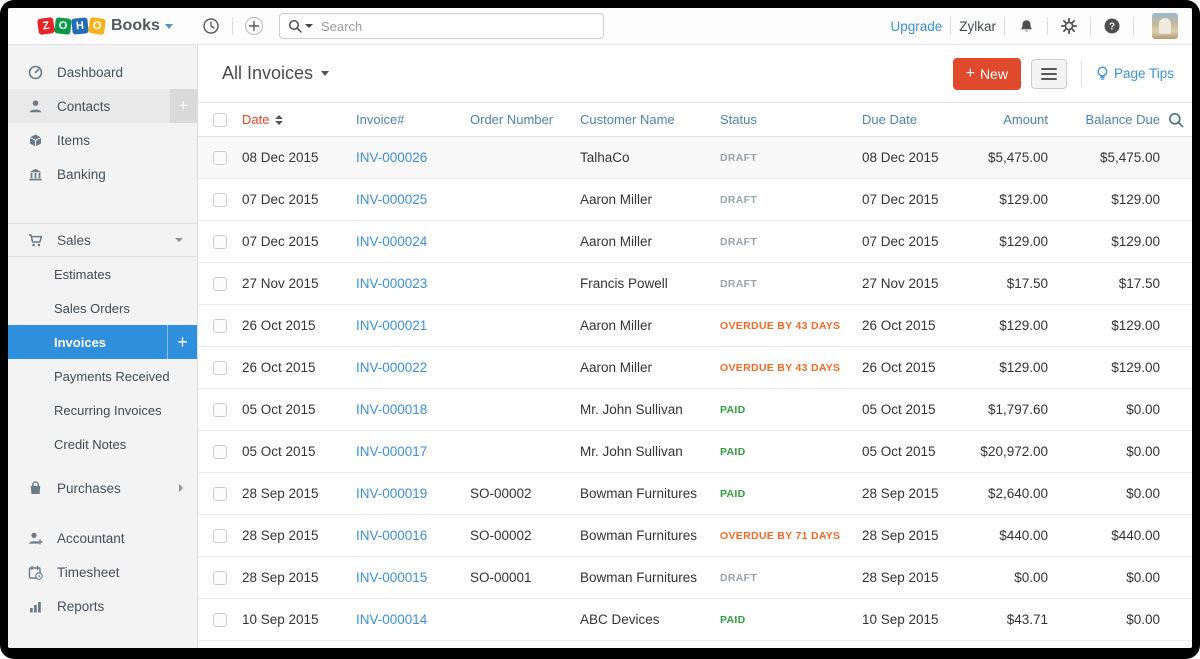 This screenshot has width=1200, height=659. I want to click on upgrade-link: Upgrade, so click(916, 26).